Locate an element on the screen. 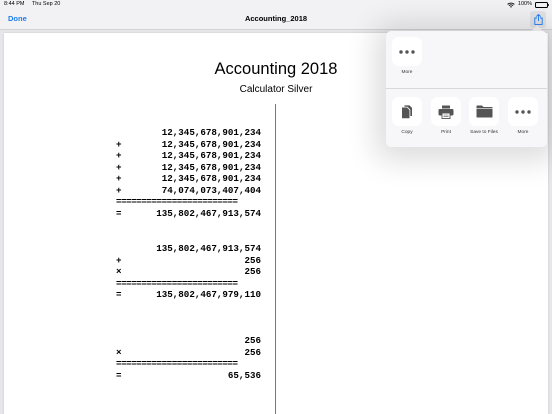  column-divider is located at coordinates (275, 259).